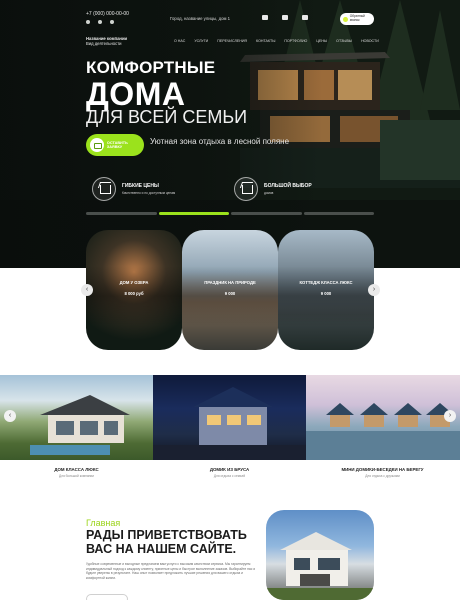 The image size is (460, 600). What do you see at coordinates (97, 145) in the screenshot?
I see `mail-icon` at bounding box center [97, 145].